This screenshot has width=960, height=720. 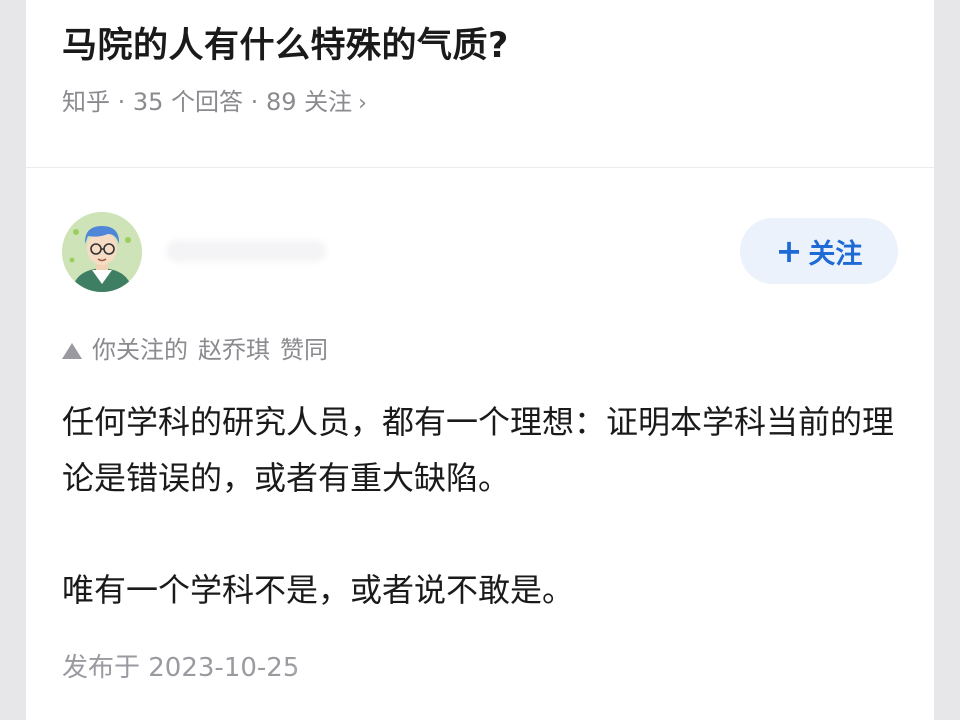 What do you see at coordinates (362, 103) in the screenshot?
I see `chevron-right-icon: ›` at bounding box center [362, 103].